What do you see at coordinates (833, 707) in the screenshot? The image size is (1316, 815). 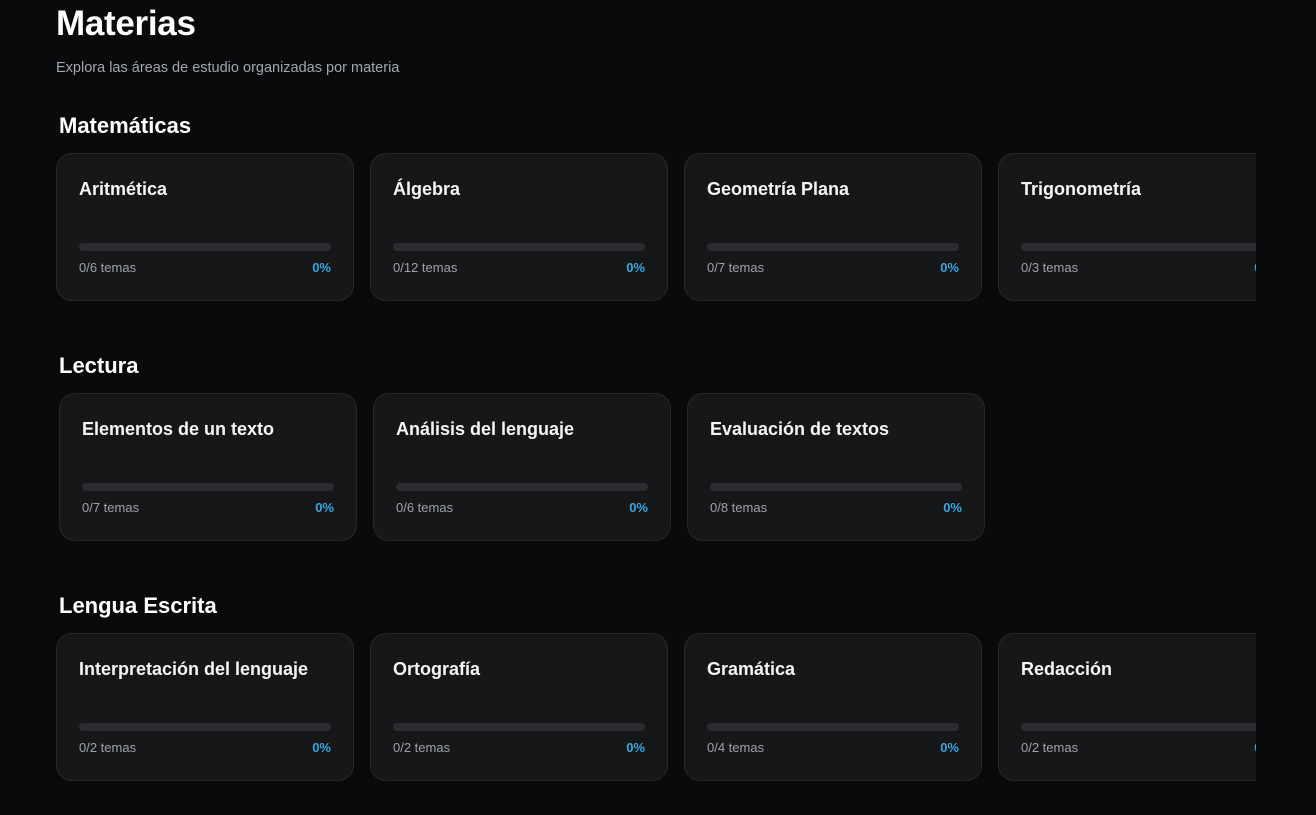 I see `subject-card-gramatica: Gramática 0/4 temas 0%` at bounding box center [833, 707].